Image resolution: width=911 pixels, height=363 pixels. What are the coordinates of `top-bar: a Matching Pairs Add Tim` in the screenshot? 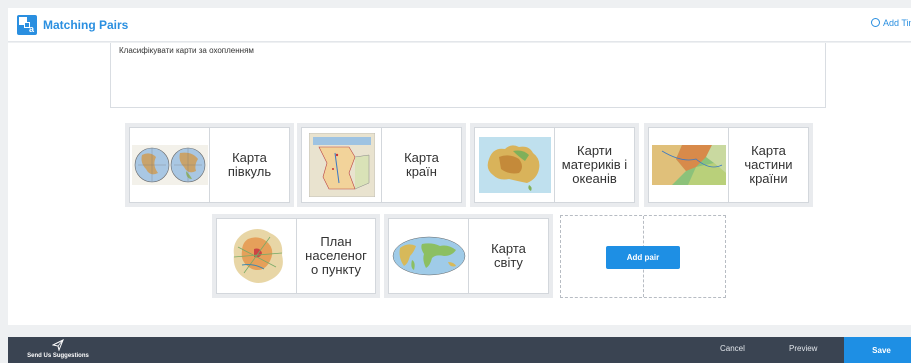 It's located at (459, 25).